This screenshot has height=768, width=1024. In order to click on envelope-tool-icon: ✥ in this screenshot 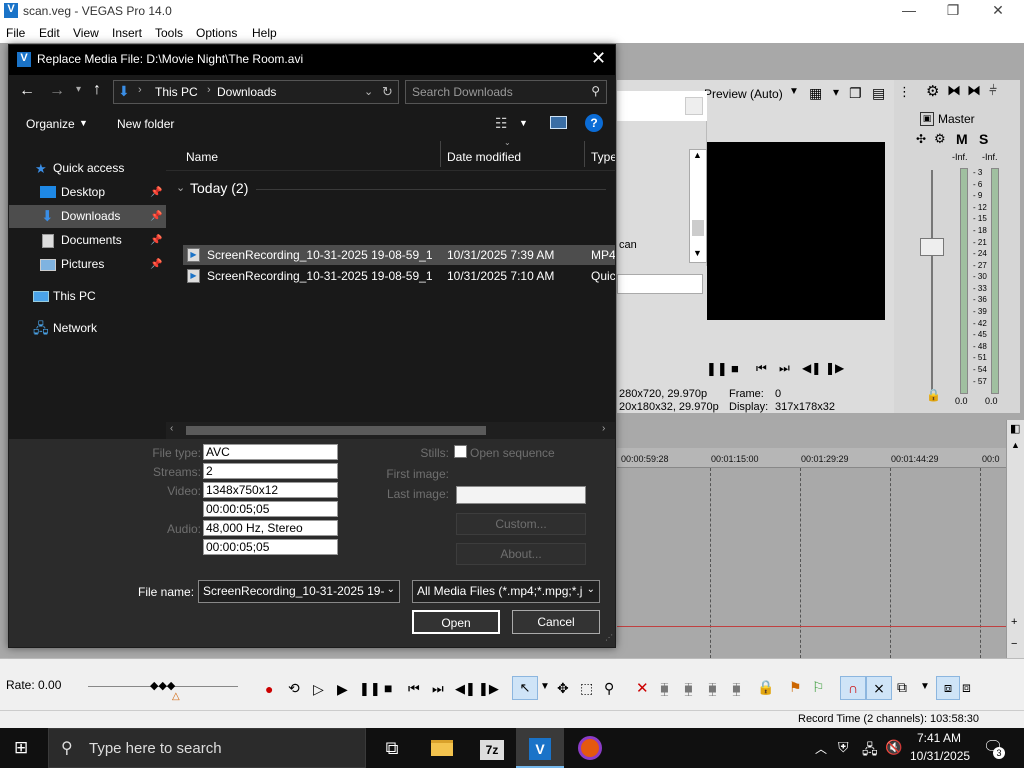, I will do `click(563, 688)`.